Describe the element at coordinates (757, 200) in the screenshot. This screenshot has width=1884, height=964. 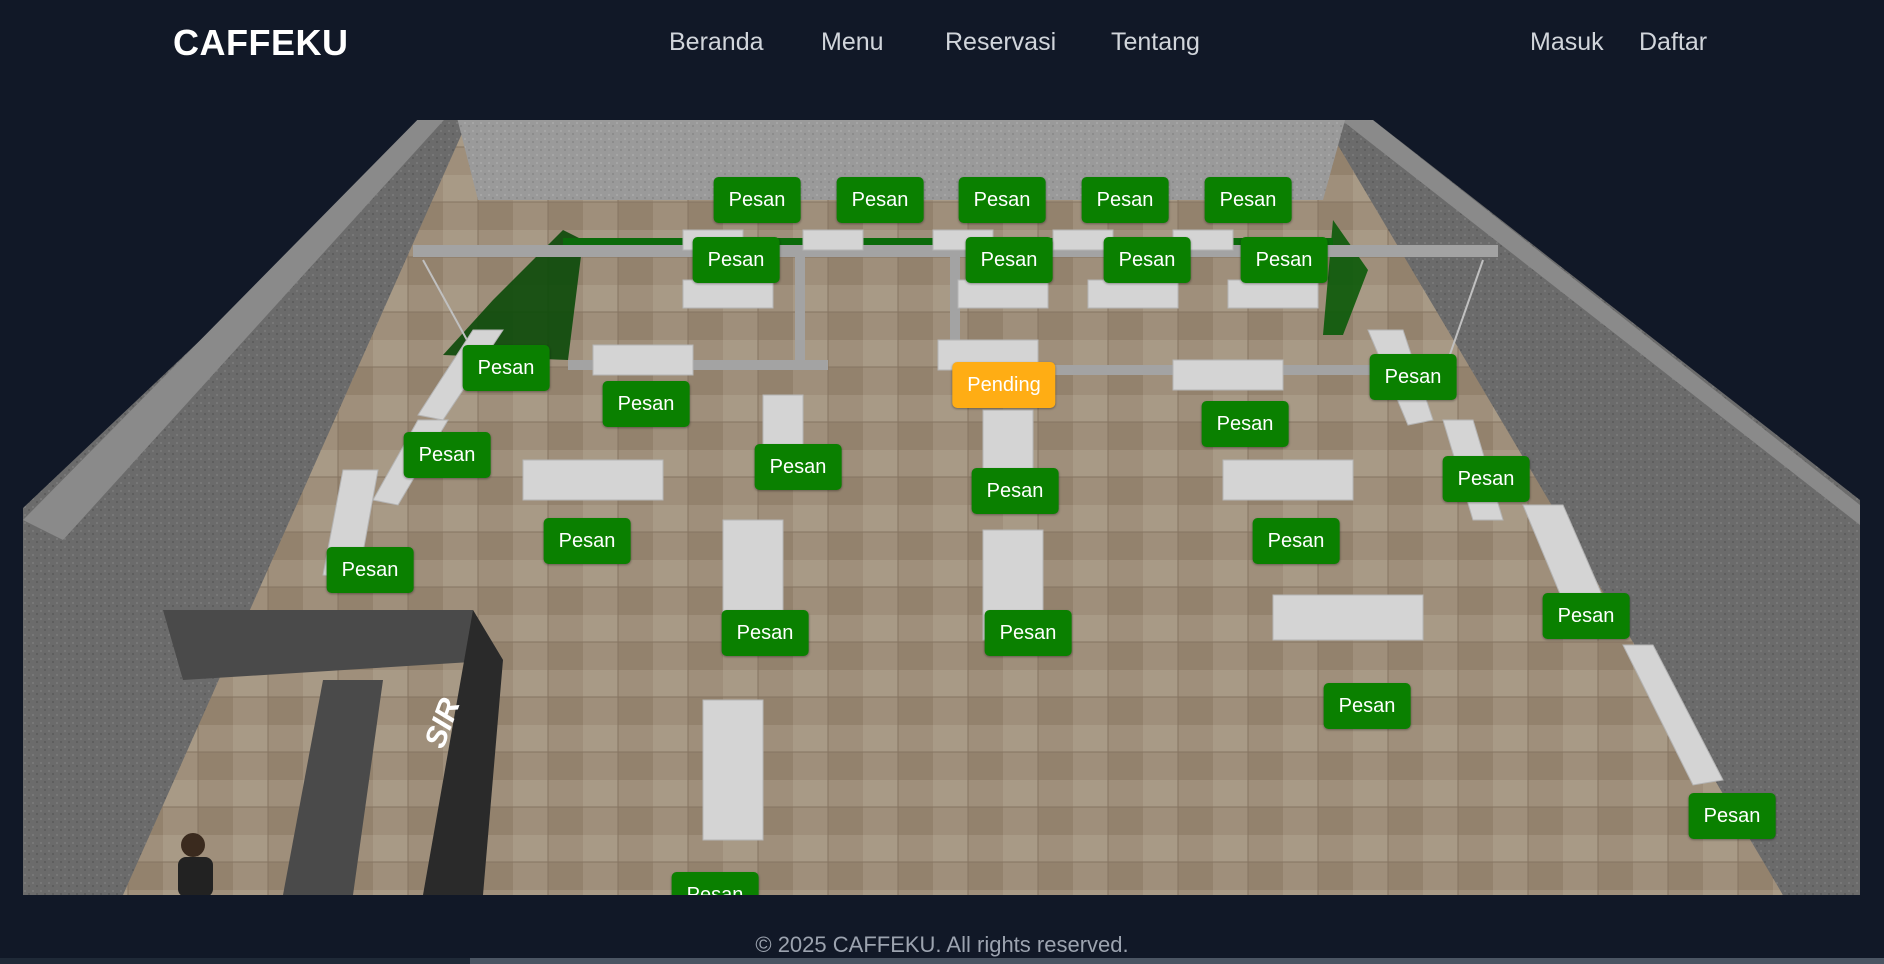
I see `table-pin-1: Pesan` at that location.